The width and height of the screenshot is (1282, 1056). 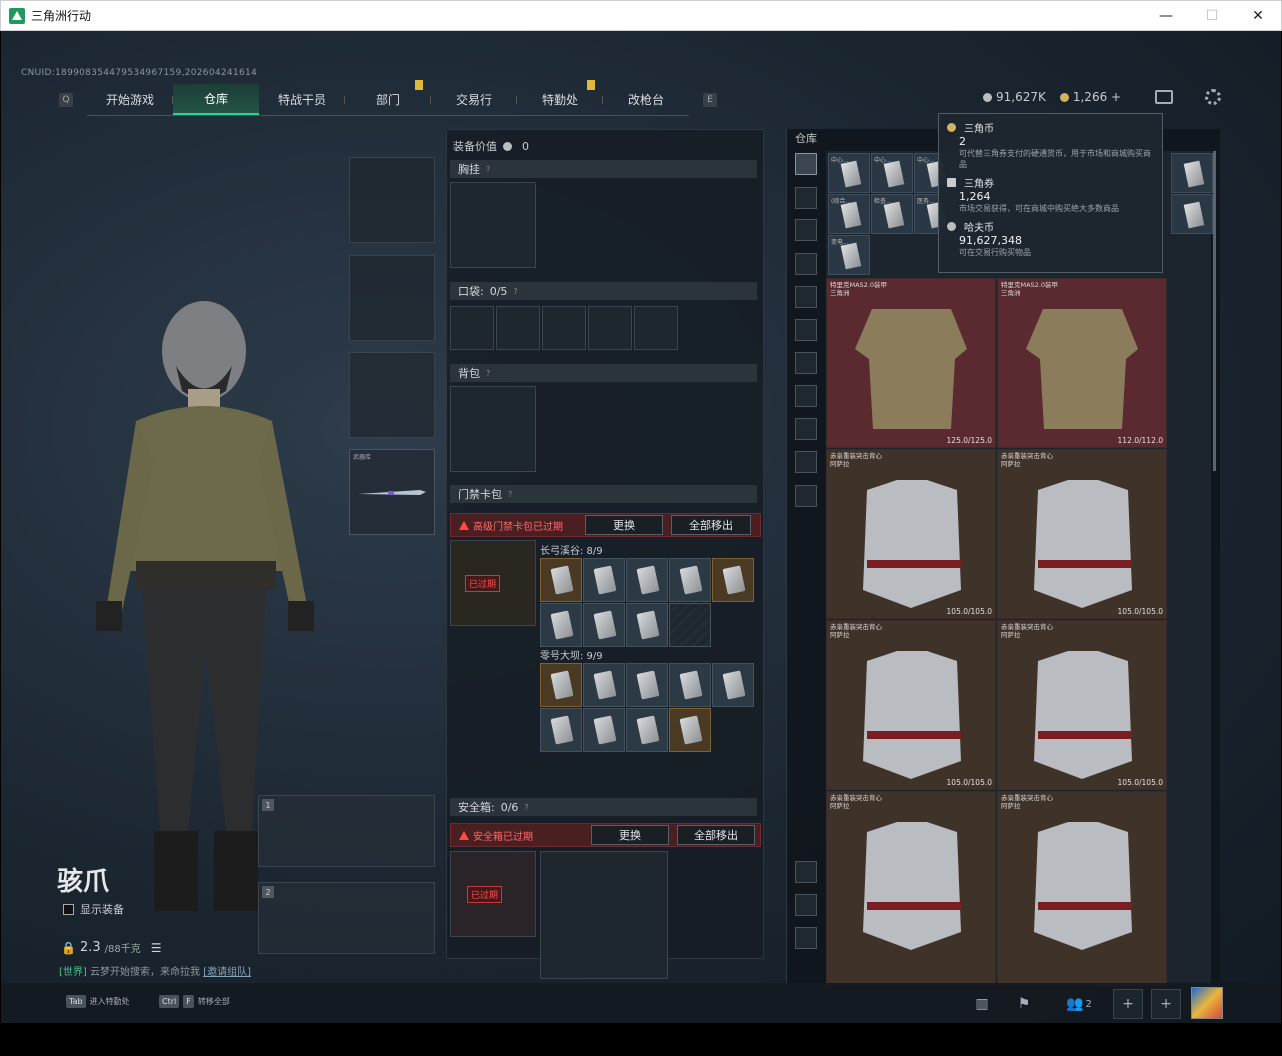 I want to click on close-button: ✕, so click(x=1258, y=16).